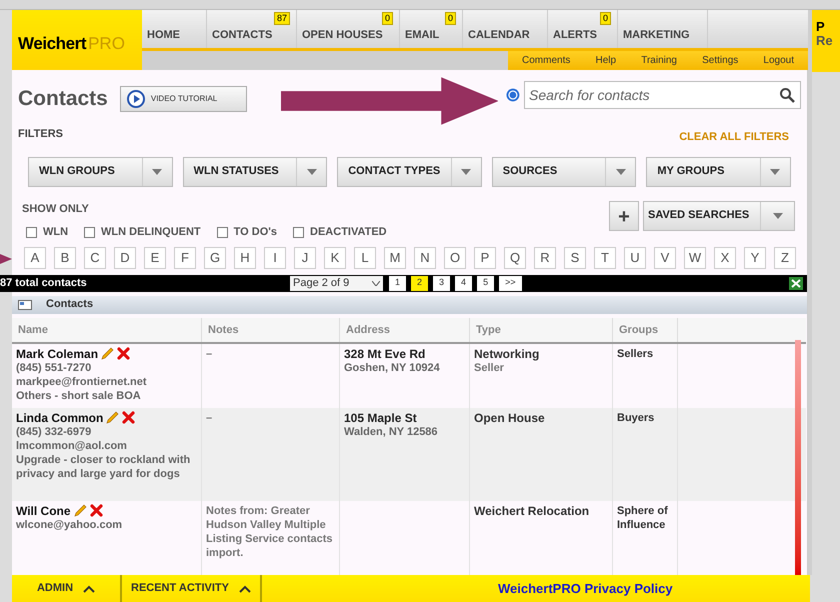 This screenshot has height=602, width=840. What do you see at coordinates (155, 257) in the screenshot?
I see `letter-filter: E` at bounding box center [155, 257].